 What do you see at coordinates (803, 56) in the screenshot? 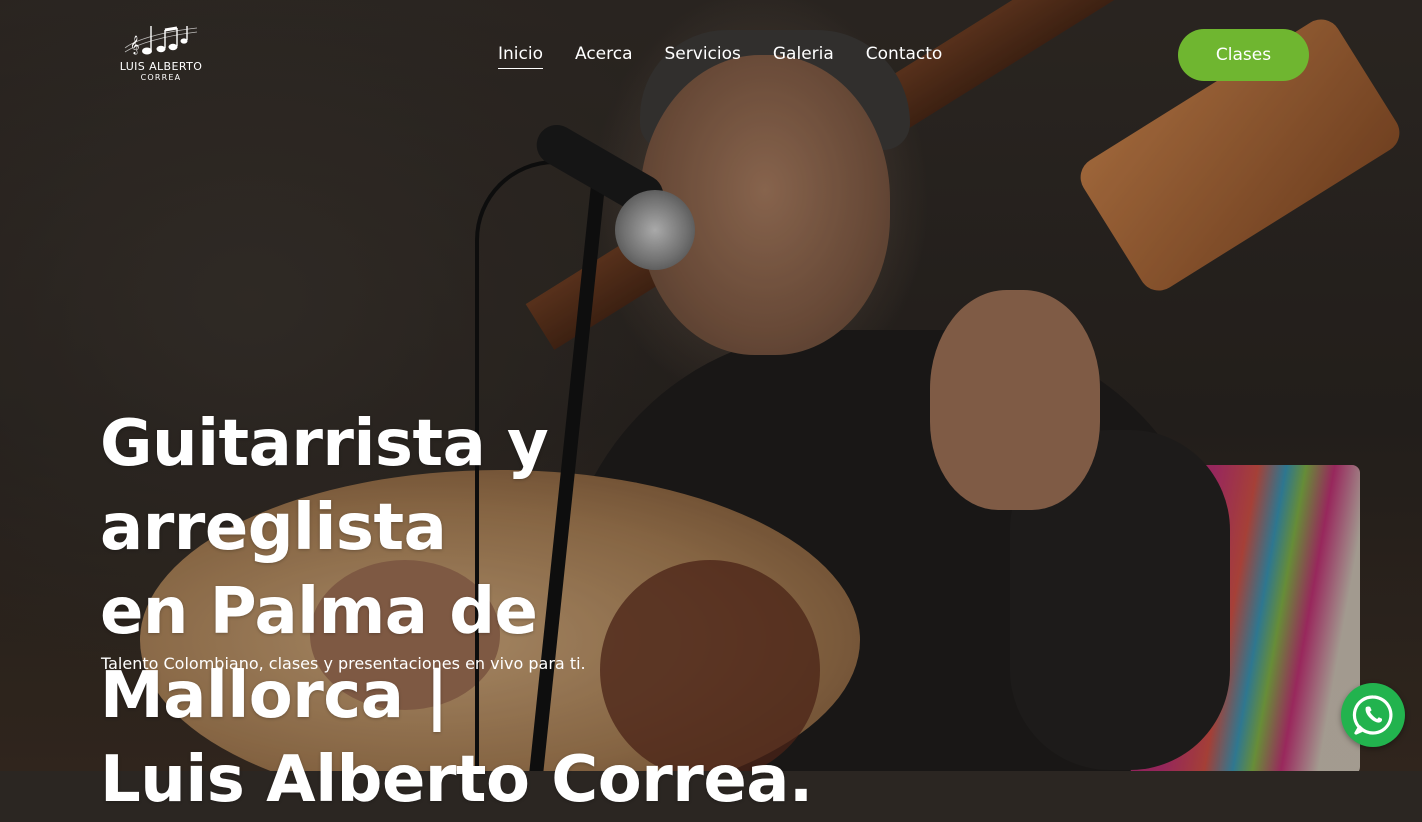
I see `nav-item-galeria: Galeria` at bounding box center [803, 56].